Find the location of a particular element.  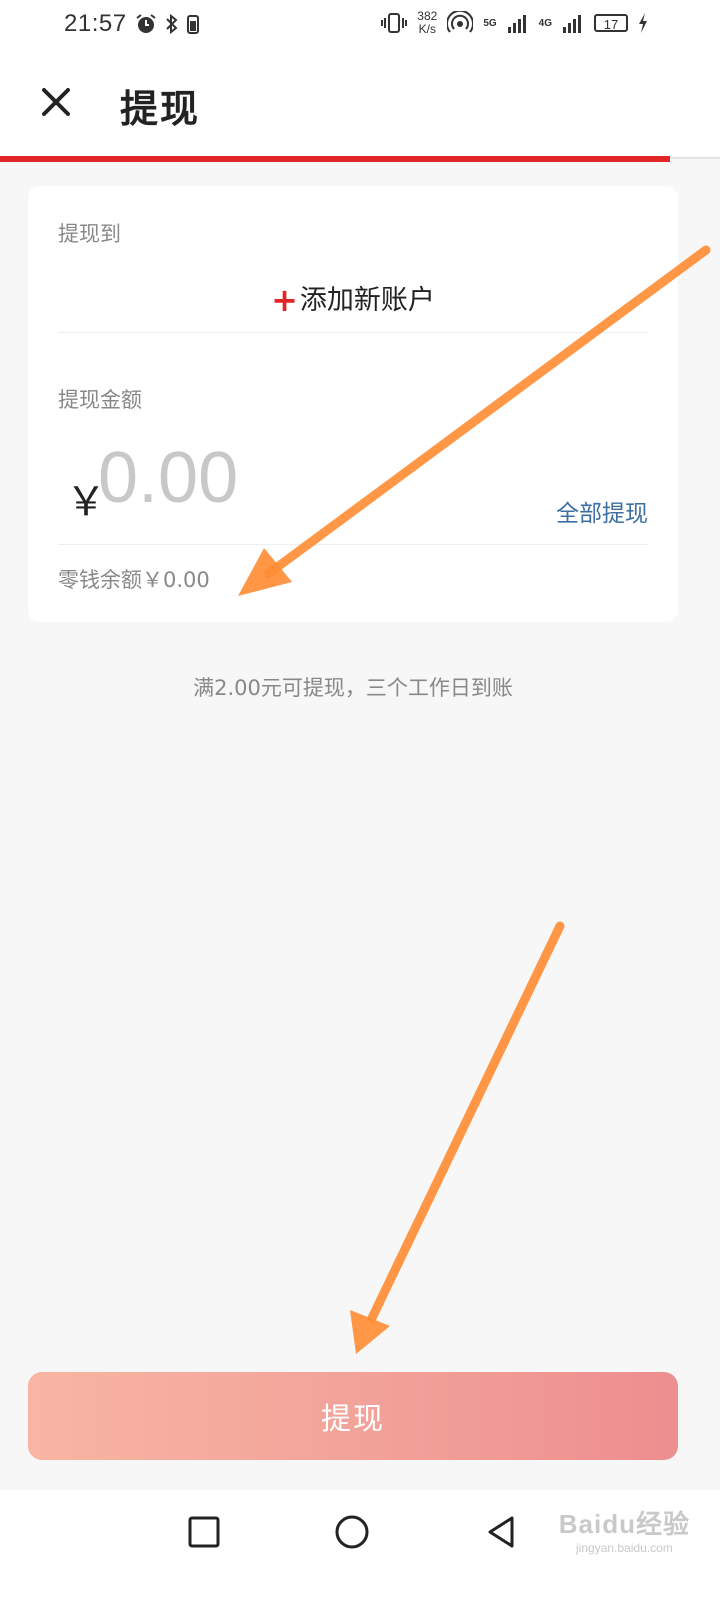

status-right: 382 K/s 5G 4G 17 is located at coordinates (514, 23).